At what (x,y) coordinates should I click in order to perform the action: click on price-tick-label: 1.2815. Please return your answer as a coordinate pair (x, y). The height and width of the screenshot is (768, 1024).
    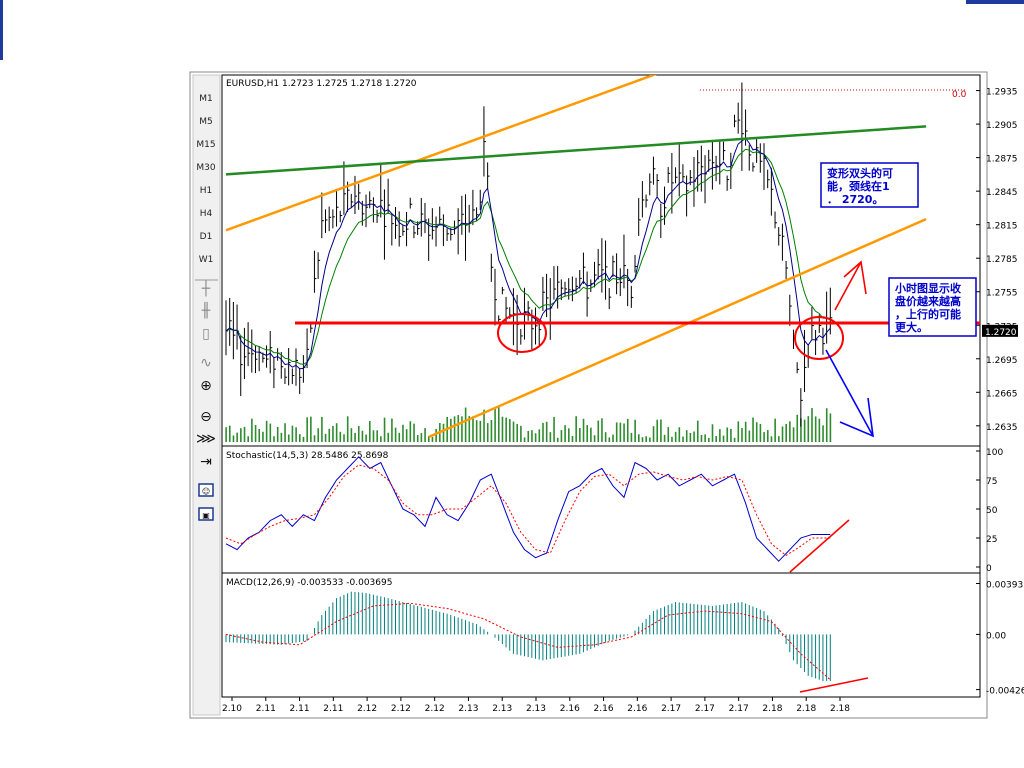
    Looking at the image, I should click on (1002, 227).